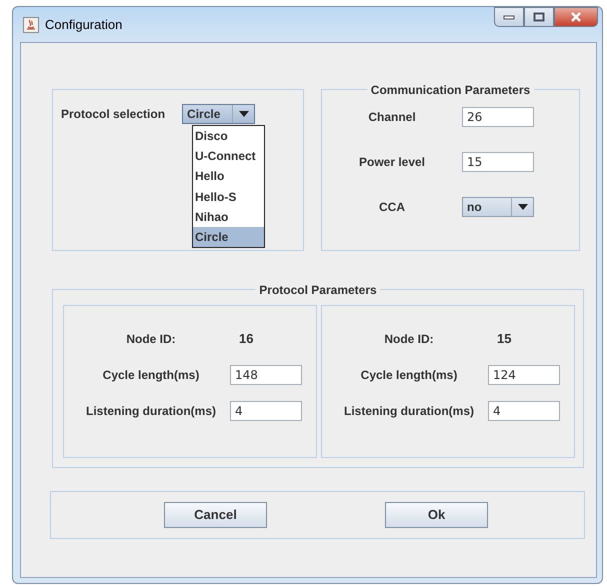  What do you see at coordinates (219, 114) in the screenshot?
I see `dropdown: Circle` at bounding box center [219, 114].